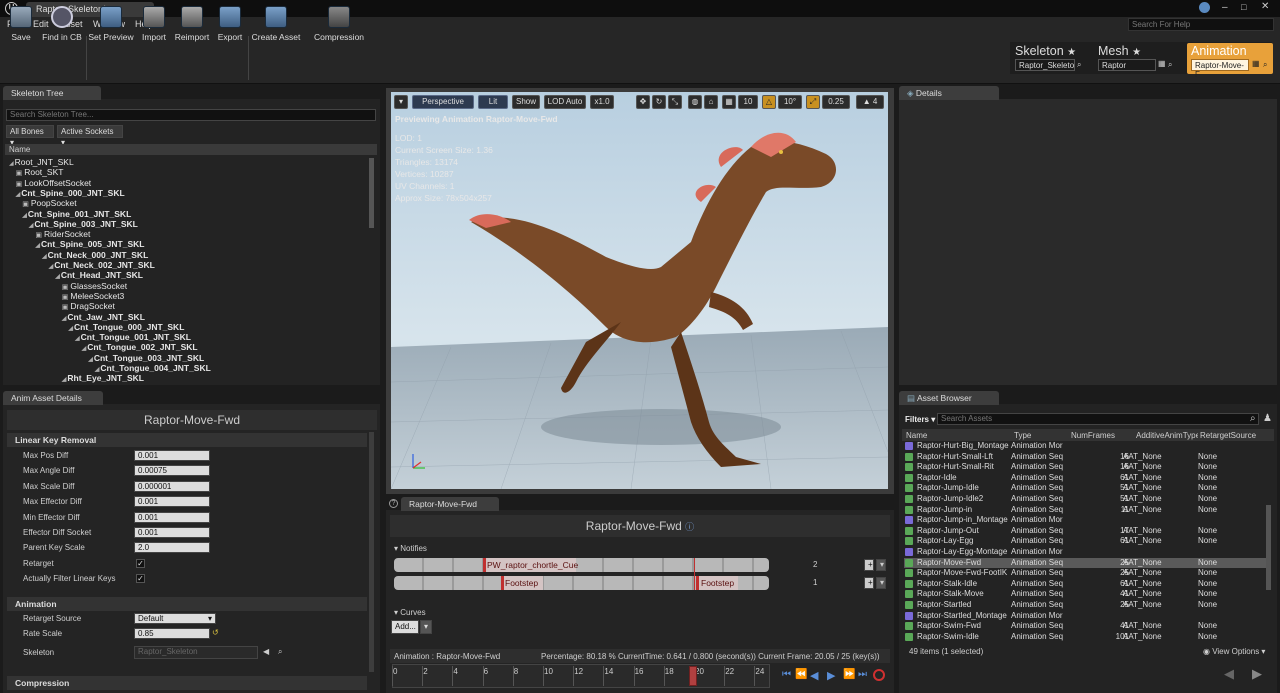  Describe the element at coordinates (90, 136) in the screenshot. I see `sockets-filter-dropdown: Active Sockets ▾` at that location.